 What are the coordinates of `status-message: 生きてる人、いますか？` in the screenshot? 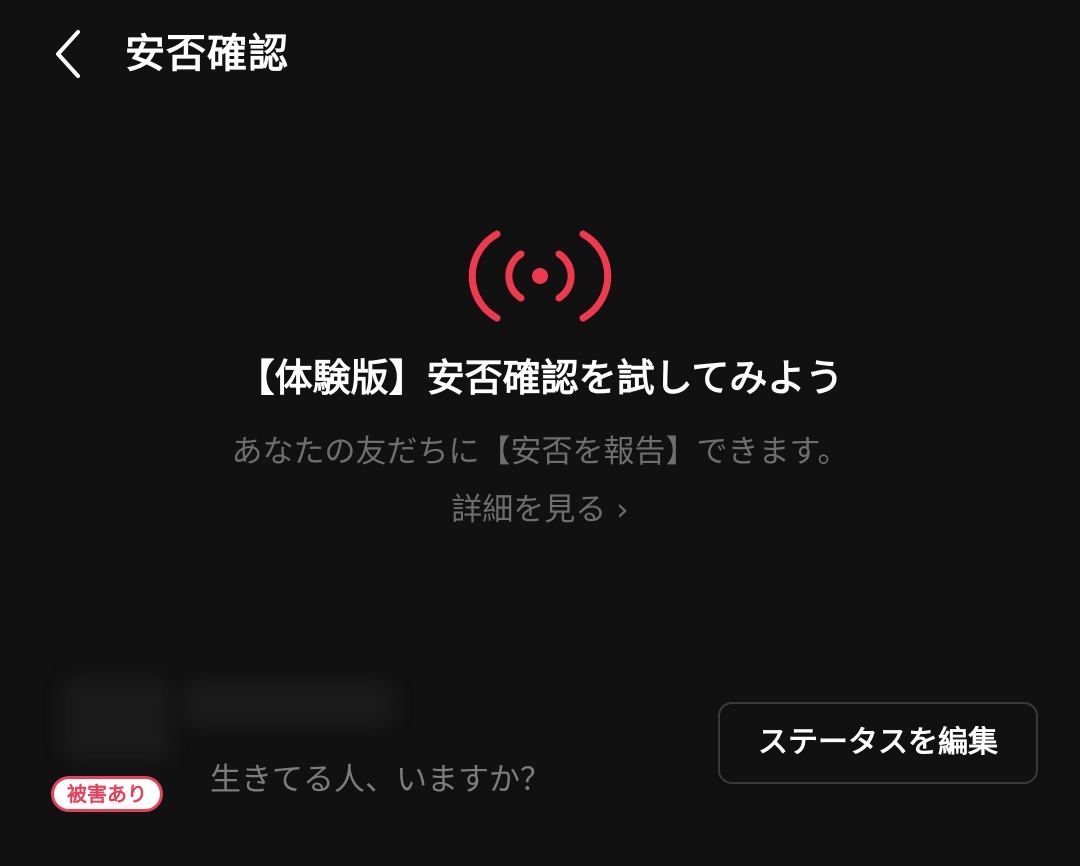 It's located at (380, 780).